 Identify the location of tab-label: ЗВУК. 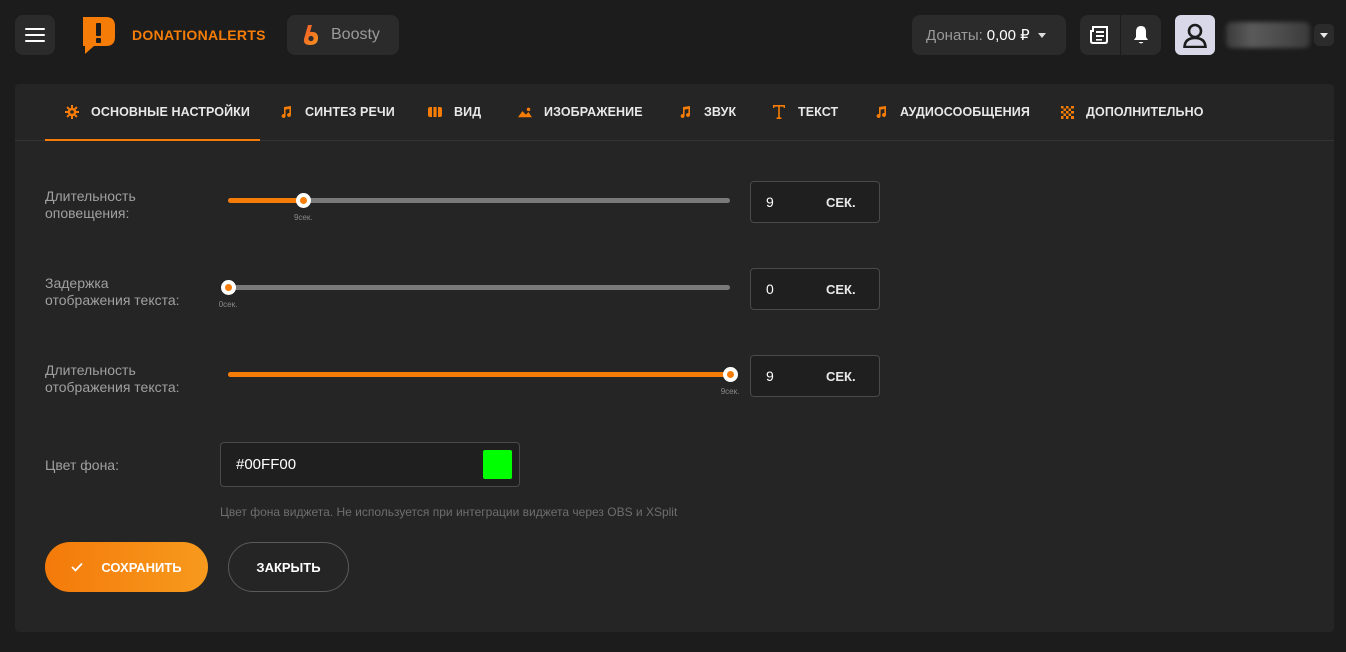
(720, 112).